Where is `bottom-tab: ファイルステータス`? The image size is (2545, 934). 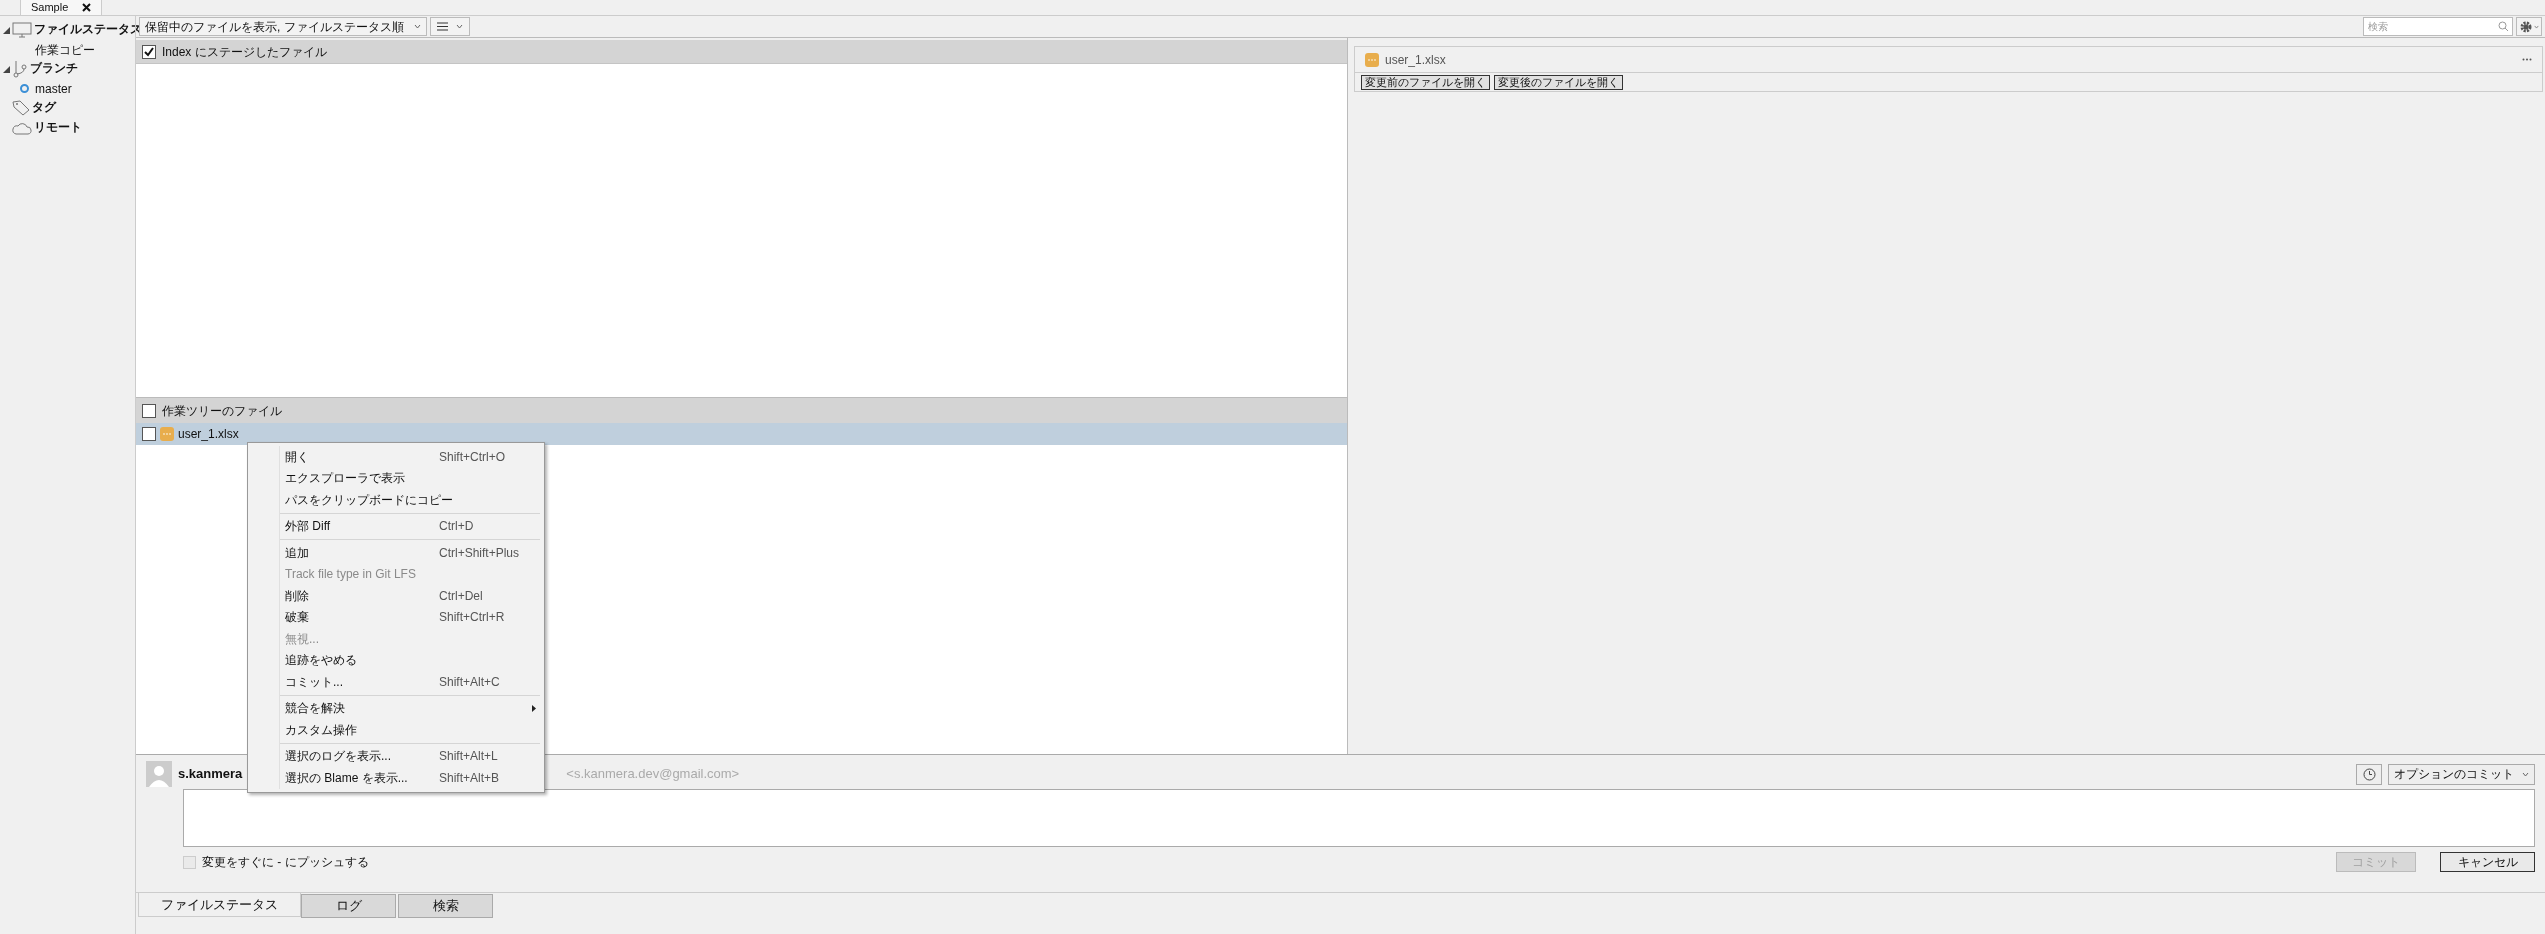 bottom-tab: ファイルステータス is located at coordinates (219, 905).